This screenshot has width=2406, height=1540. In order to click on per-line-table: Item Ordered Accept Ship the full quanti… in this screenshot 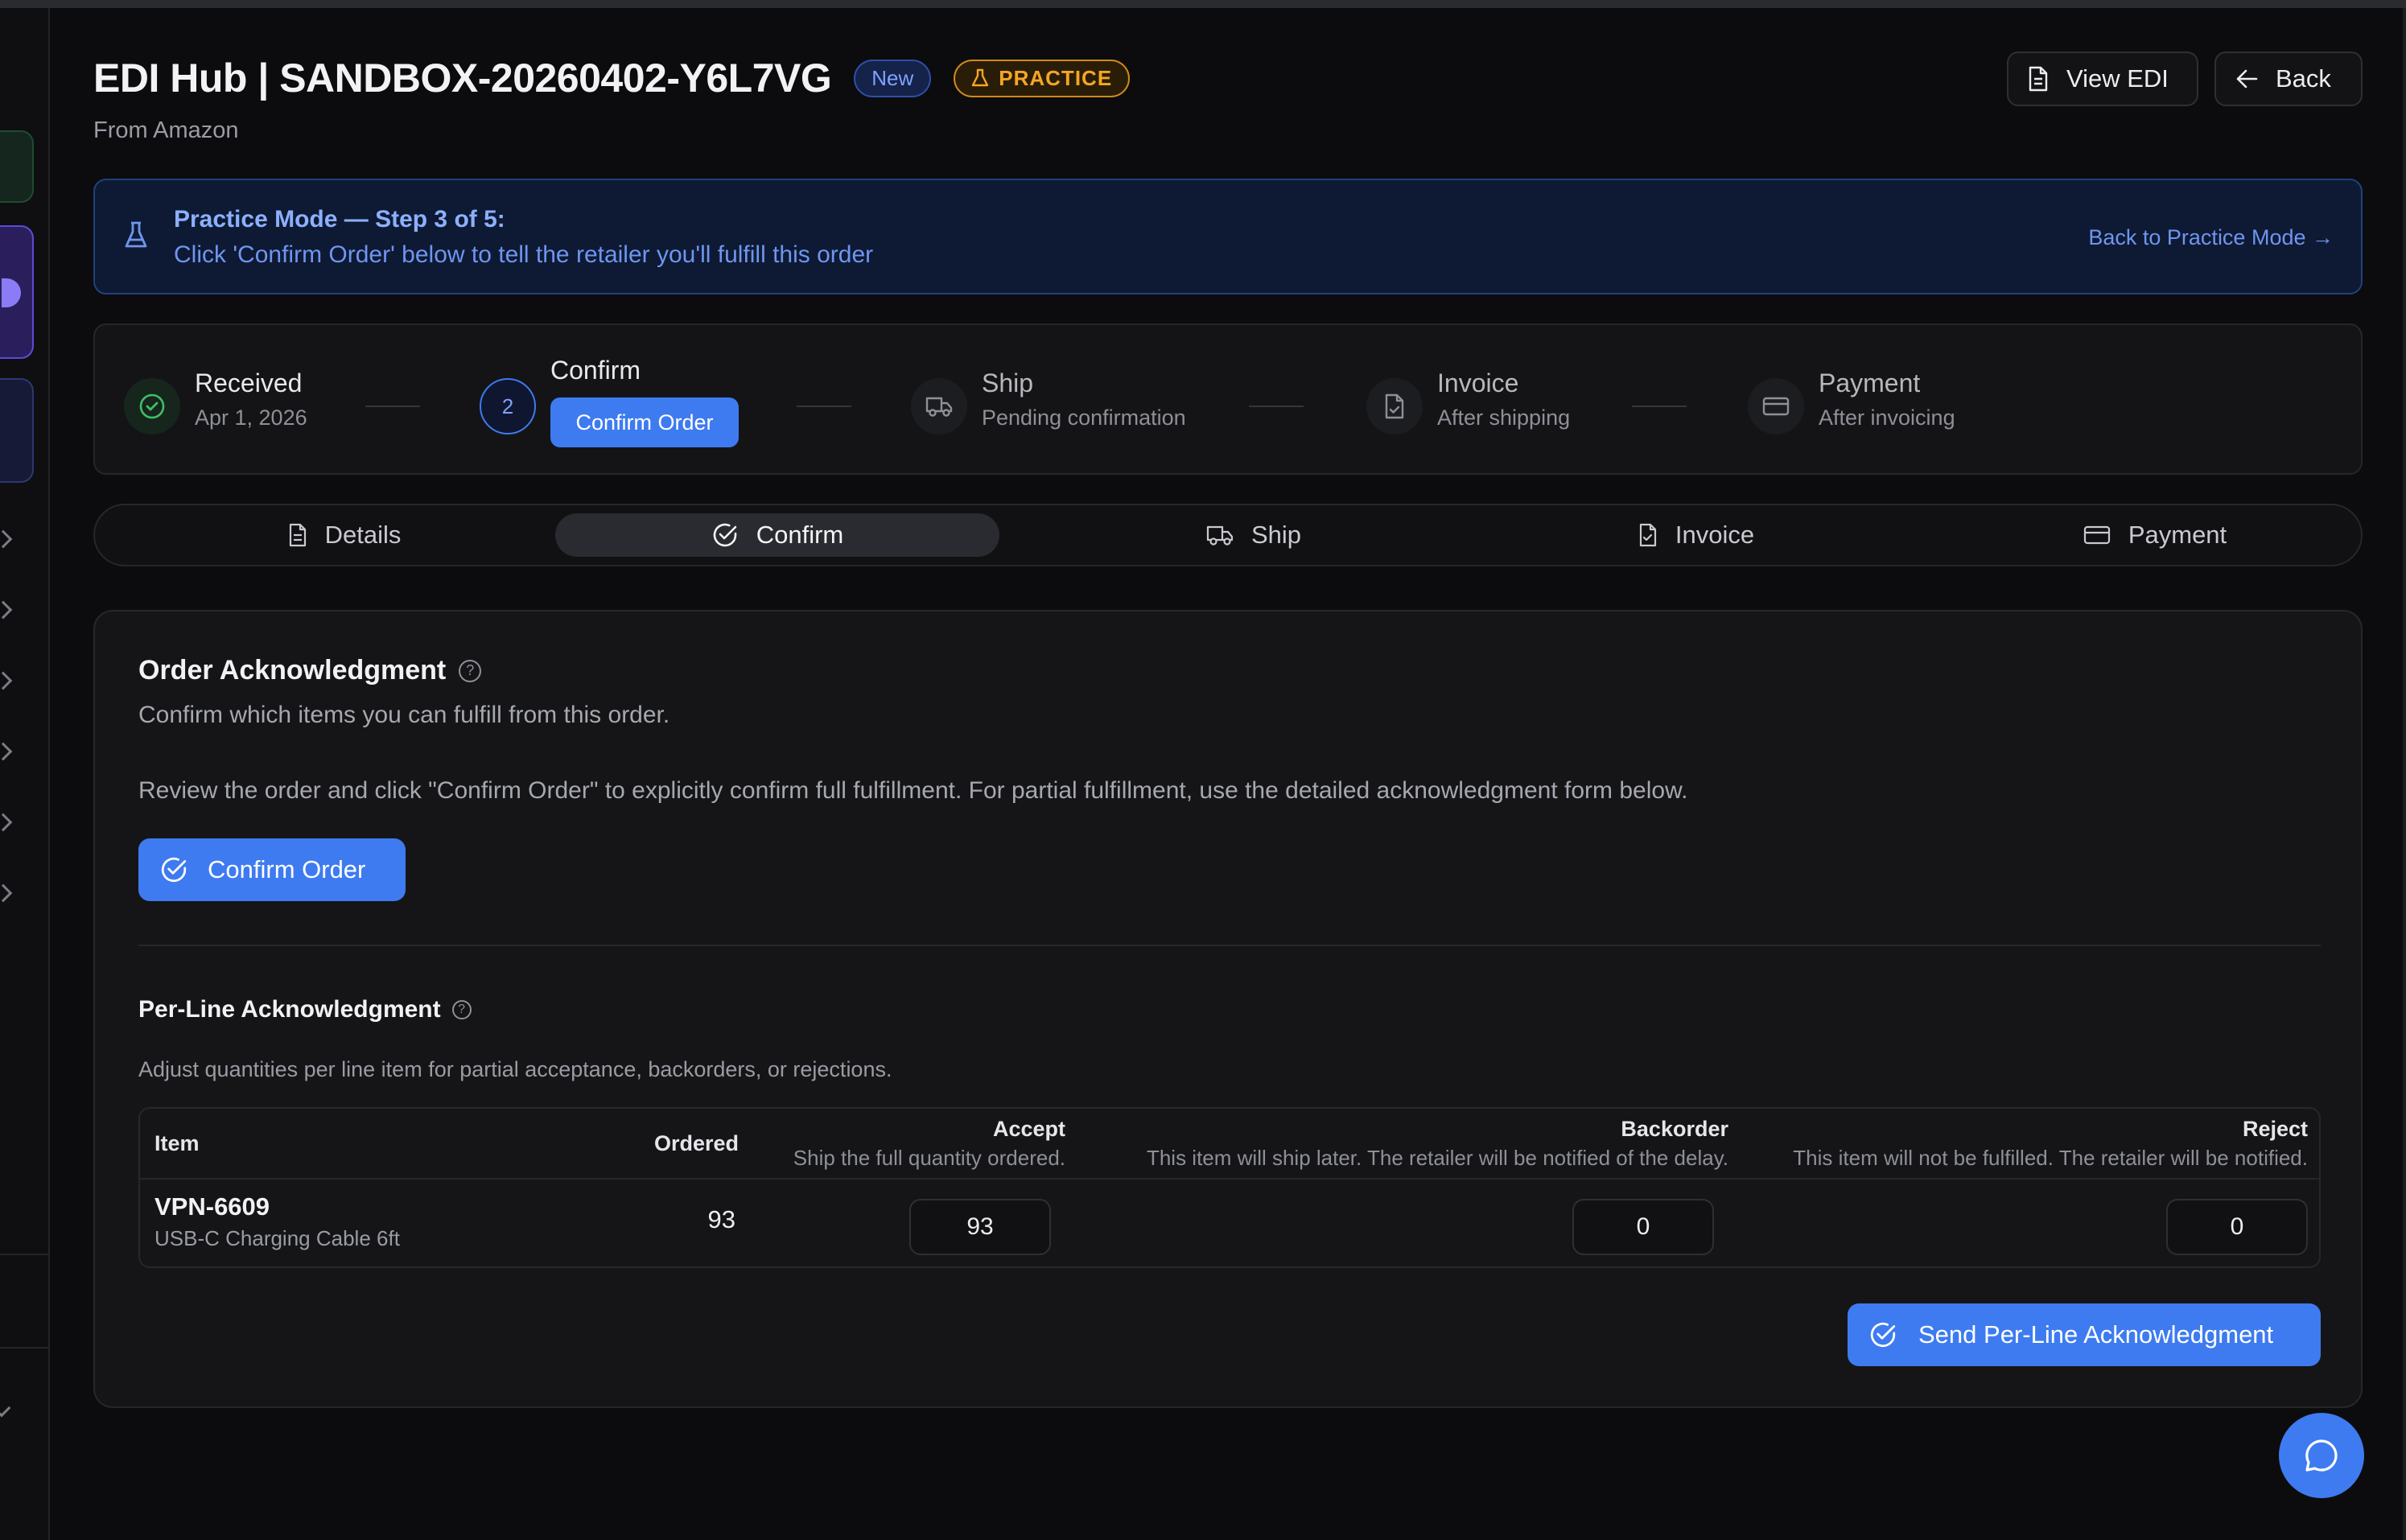, I will do `click(1229, 1187)`.